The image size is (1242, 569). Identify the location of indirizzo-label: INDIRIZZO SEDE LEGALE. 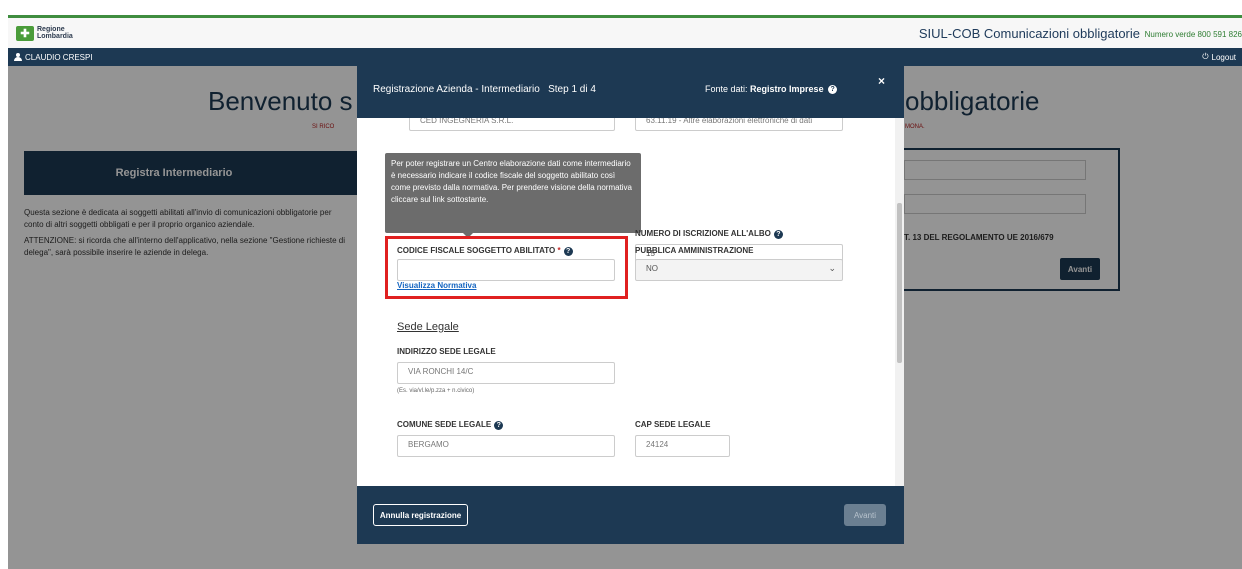
(446, 351).